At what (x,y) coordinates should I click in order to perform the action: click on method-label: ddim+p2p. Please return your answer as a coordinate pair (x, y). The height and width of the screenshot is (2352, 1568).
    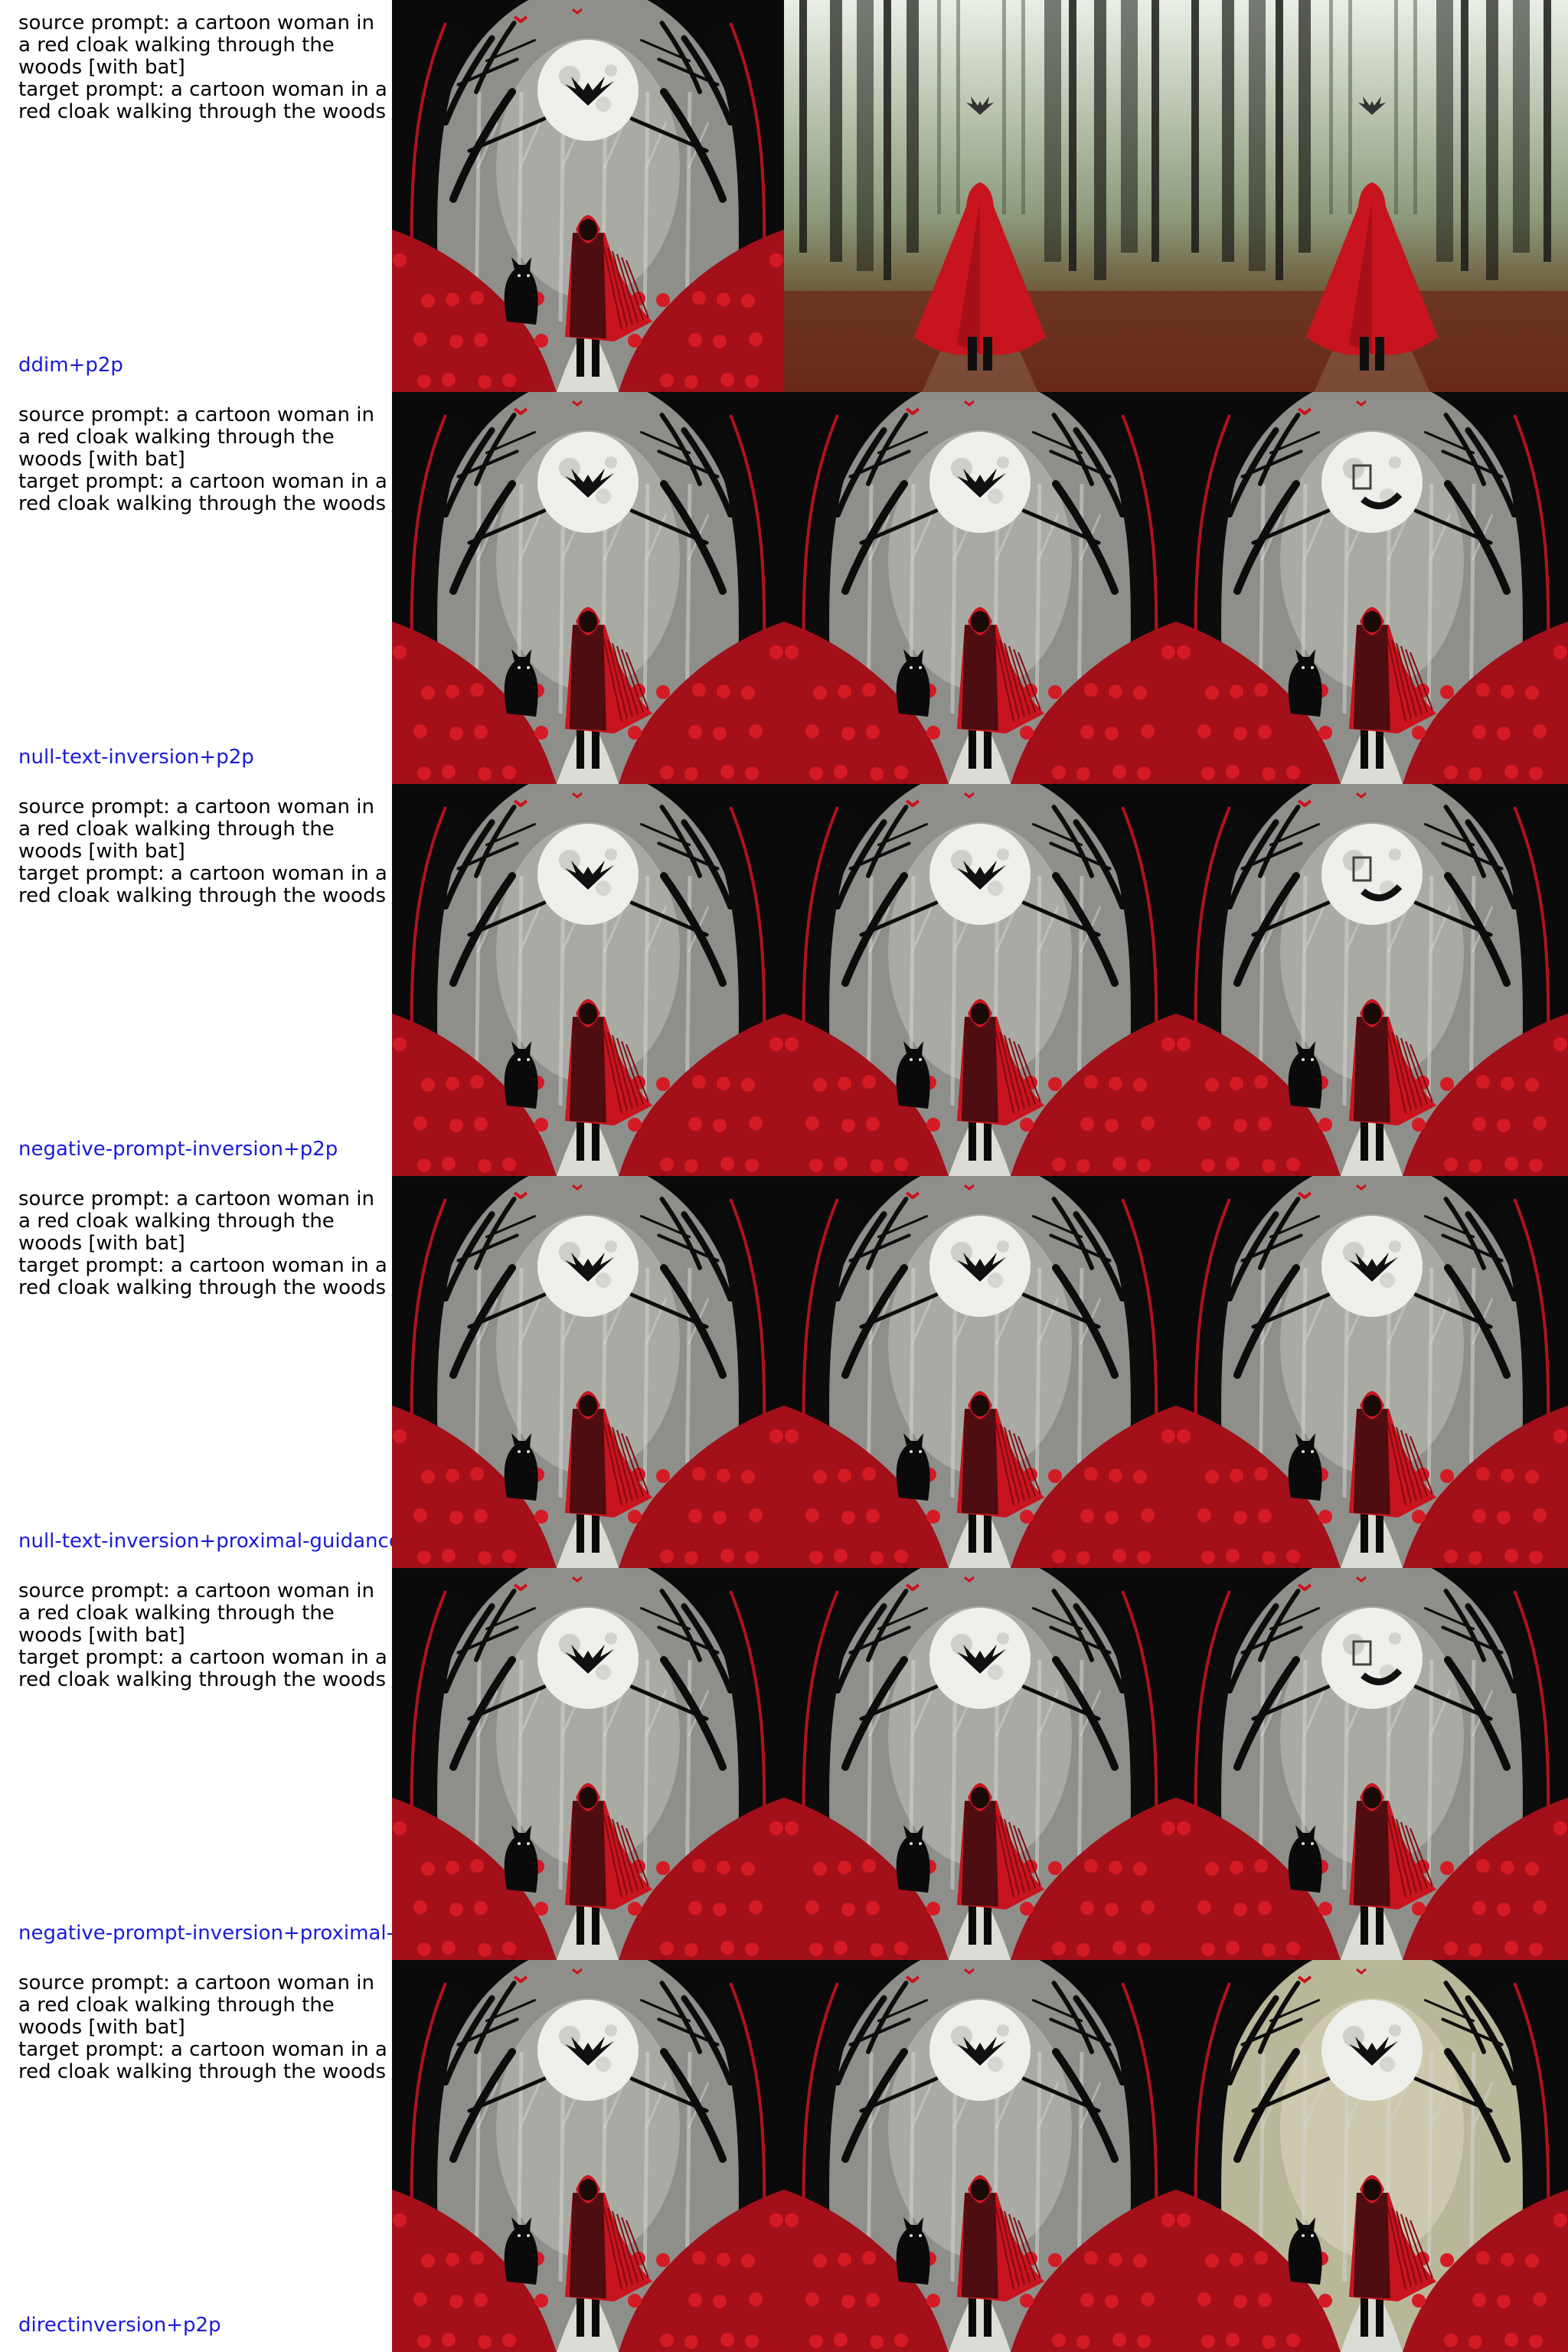
    Looking at the image, I should click on (70, 365).